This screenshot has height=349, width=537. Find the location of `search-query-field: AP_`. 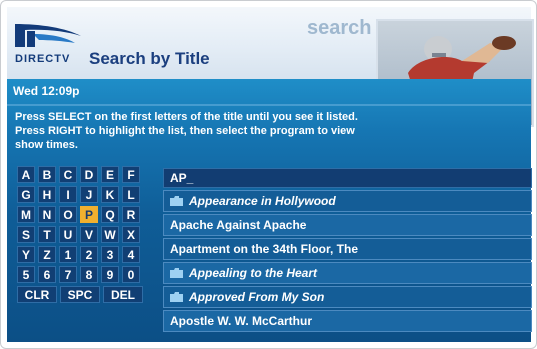

search-query-field: AP_ is located at coordinates (347, 178).